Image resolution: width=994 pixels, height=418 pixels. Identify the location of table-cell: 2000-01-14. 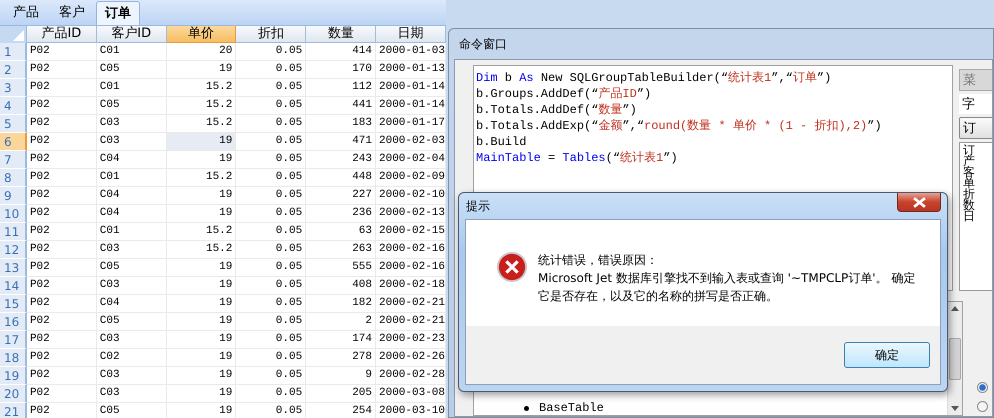
(411, 88).